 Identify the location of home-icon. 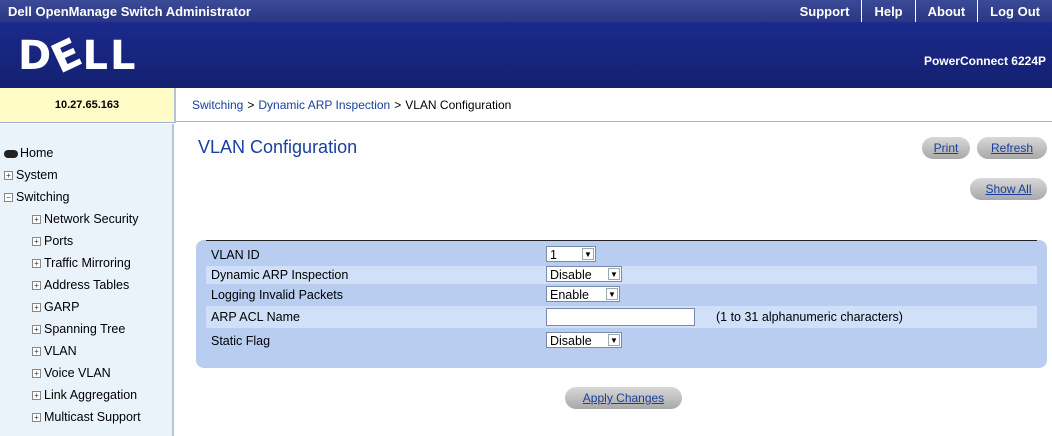
(11, 153).